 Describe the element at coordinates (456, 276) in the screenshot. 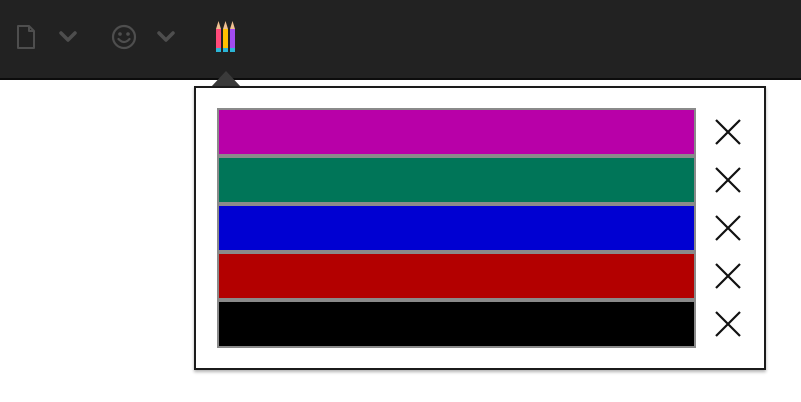

I see `color-swatch-red` at that location.